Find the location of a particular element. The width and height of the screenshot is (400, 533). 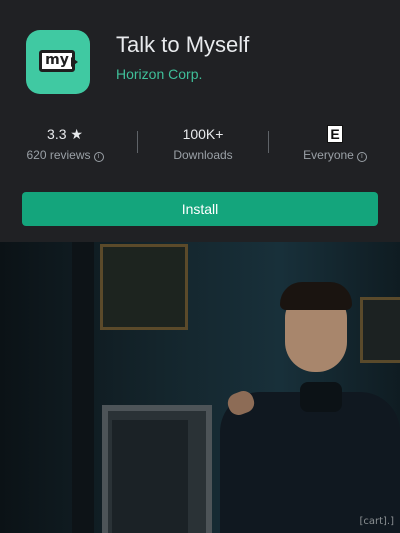

door-frame is located at coordinates (83, 387).